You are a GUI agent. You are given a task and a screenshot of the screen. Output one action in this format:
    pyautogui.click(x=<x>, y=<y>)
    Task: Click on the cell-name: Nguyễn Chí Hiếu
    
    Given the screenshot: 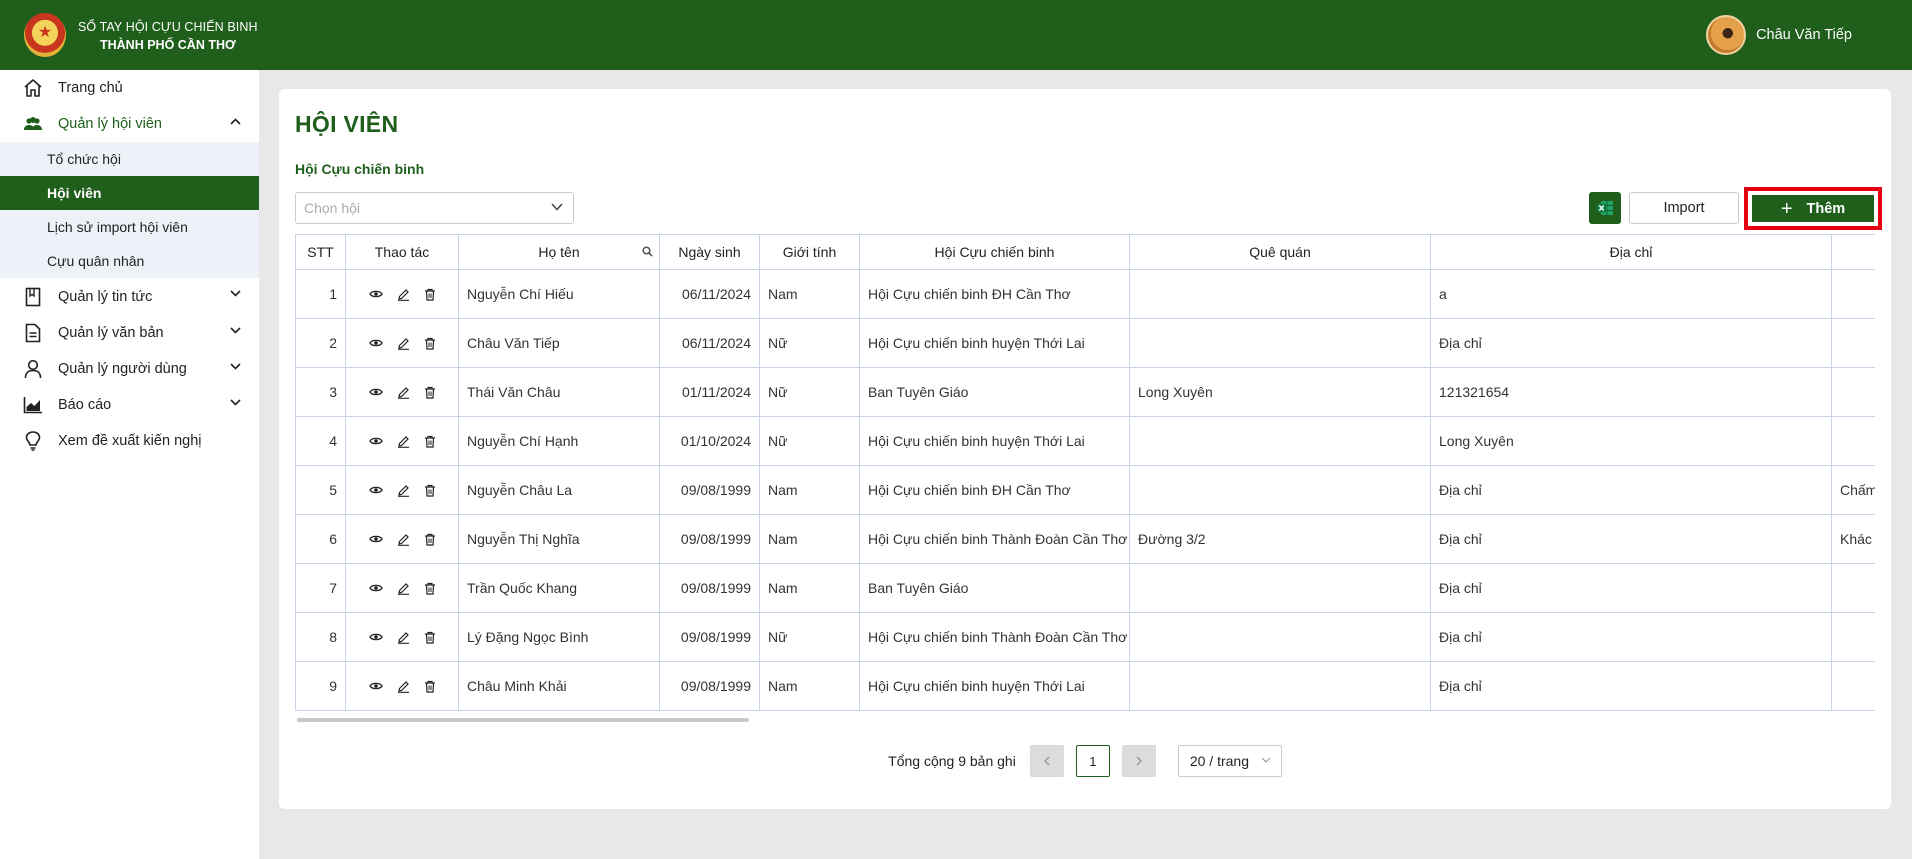 What is the action you would take?
    pyautogui.click(x=559, y=294)
    